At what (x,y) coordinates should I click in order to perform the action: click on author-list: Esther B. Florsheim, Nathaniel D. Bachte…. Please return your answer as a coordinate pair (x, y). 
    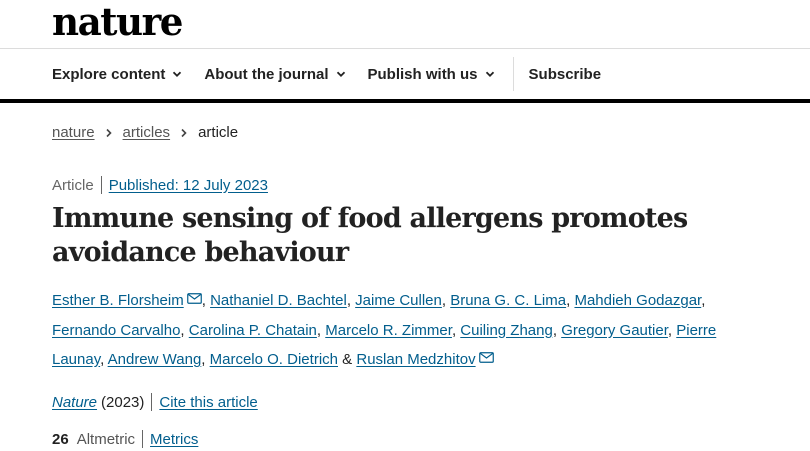
    Looking at the image, I should click on (384, 330).